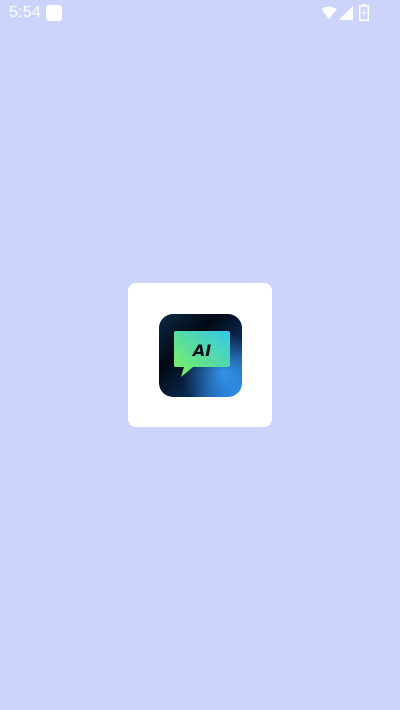 Image resolution: width=400 pixels, height=710 pixels. I want to click on notification-icon, so click(54, 13).